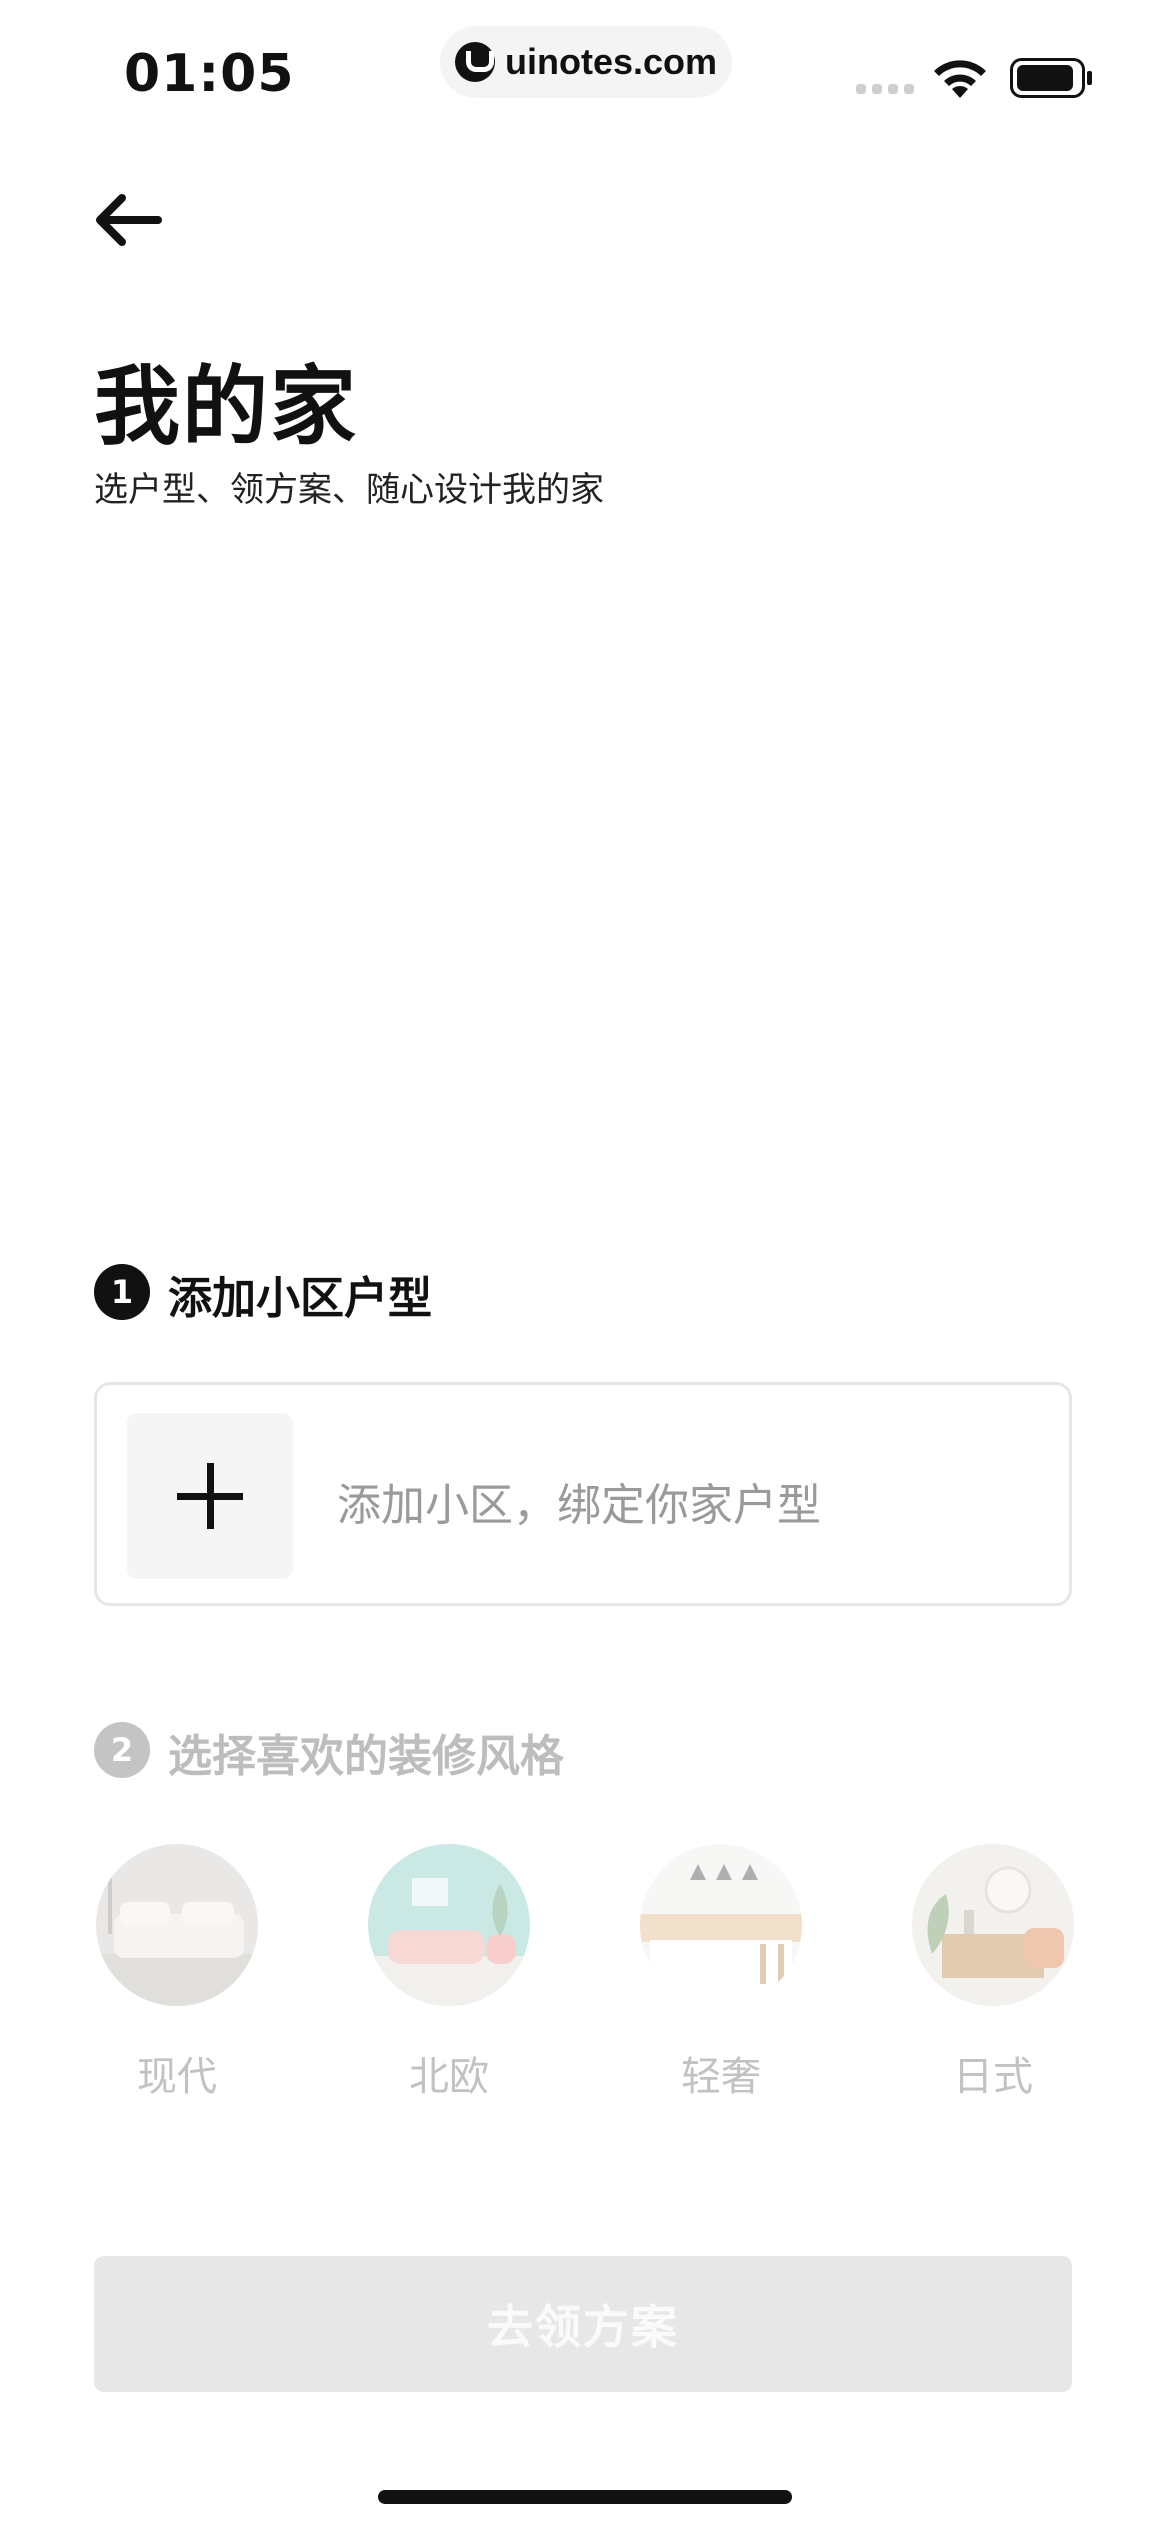 The height and width of the screenshot is (2532, 1170). I want to click on style-label: 现代, so click(177, 2077).